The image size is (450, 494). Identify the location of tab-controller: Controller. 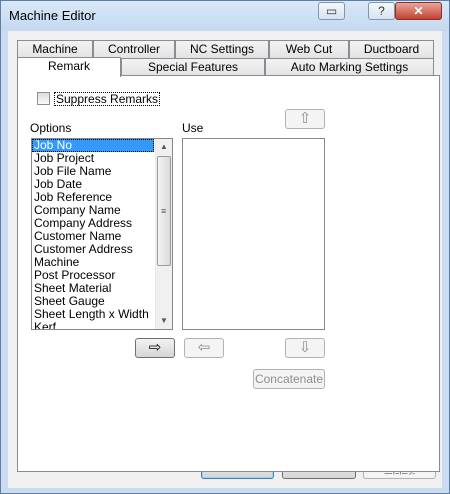
(134, 49).